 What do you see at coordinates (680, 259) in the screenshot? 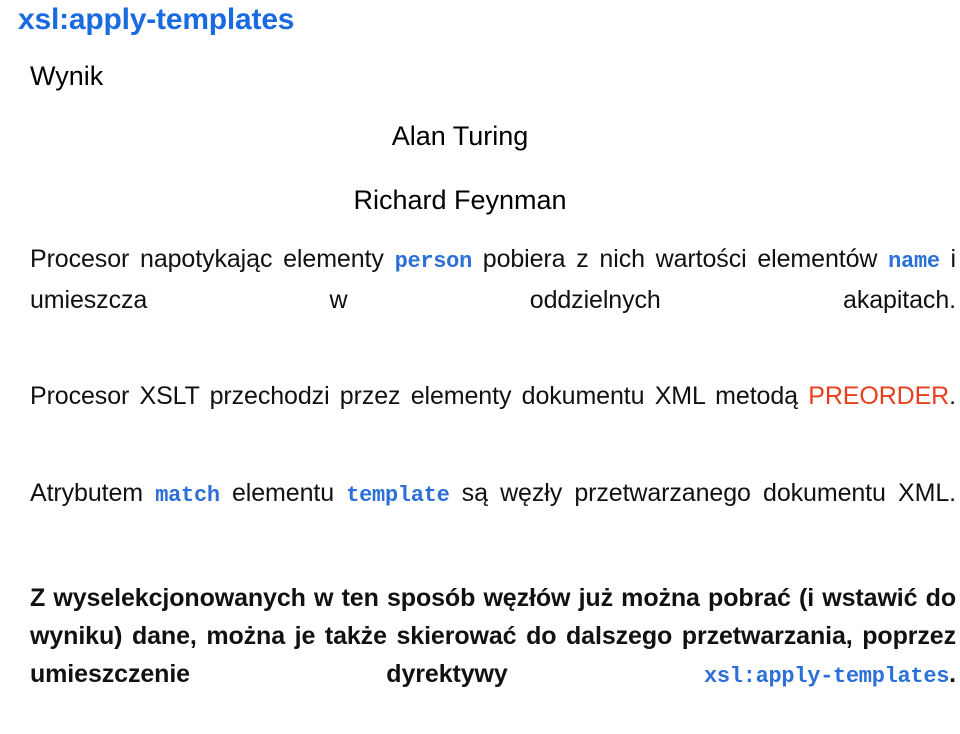
I see `paragraph-1-text-2: pobiera z nich wartości elementów` at bounding box center [680, 259].